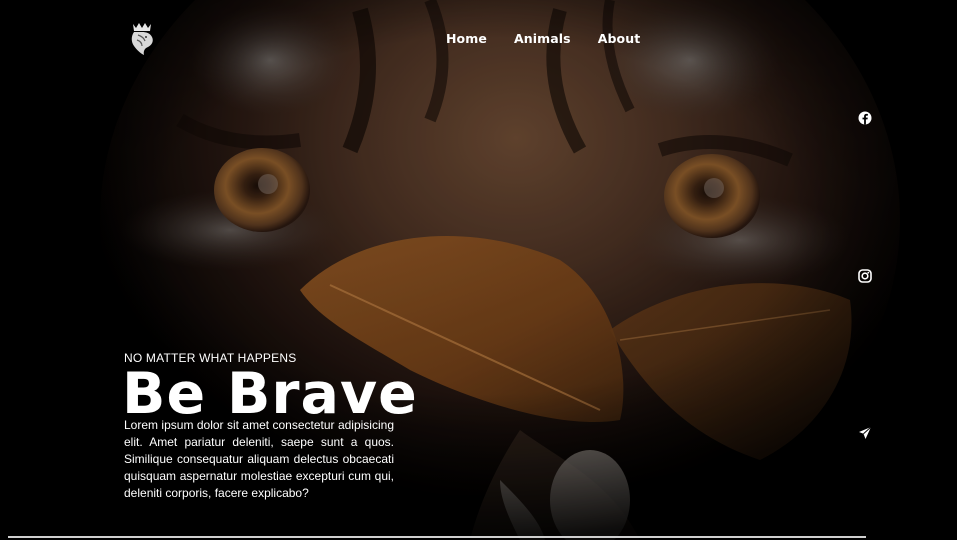 This screenshot has width=957, height=540. I want to click on send-icon, so click(865, 433).